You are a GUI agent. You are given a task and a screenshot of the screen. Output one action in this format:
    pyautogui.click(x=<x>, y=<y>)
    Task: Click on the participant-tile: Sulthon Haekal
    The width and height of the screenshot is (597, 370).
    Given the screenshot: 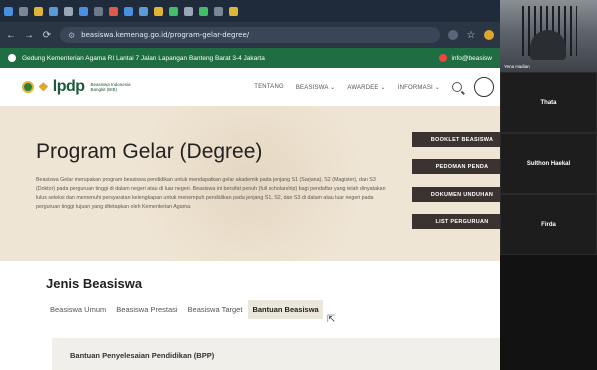 What is the action you would take?
    pyautogui.click(x=548, y=163)
    